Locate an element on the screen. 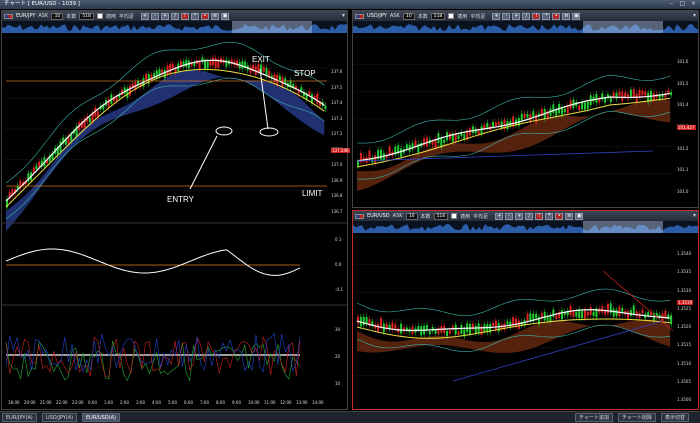 This screenshot has width=700, height=423. maximize-icon: □ is located at coordinates (682, 4).